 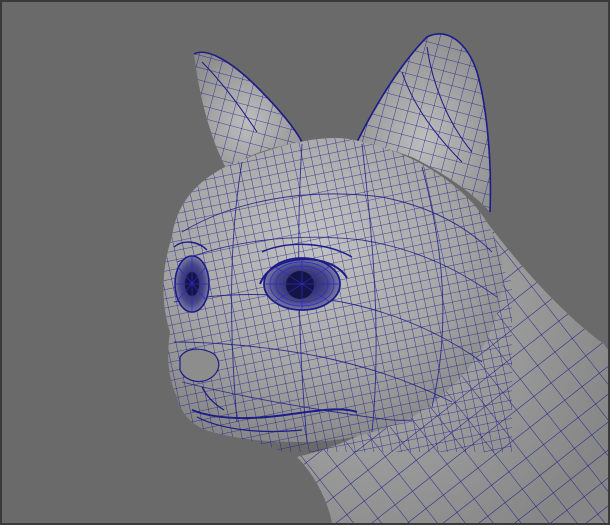 I want to click on left-eye, so click(x=192, y=284).